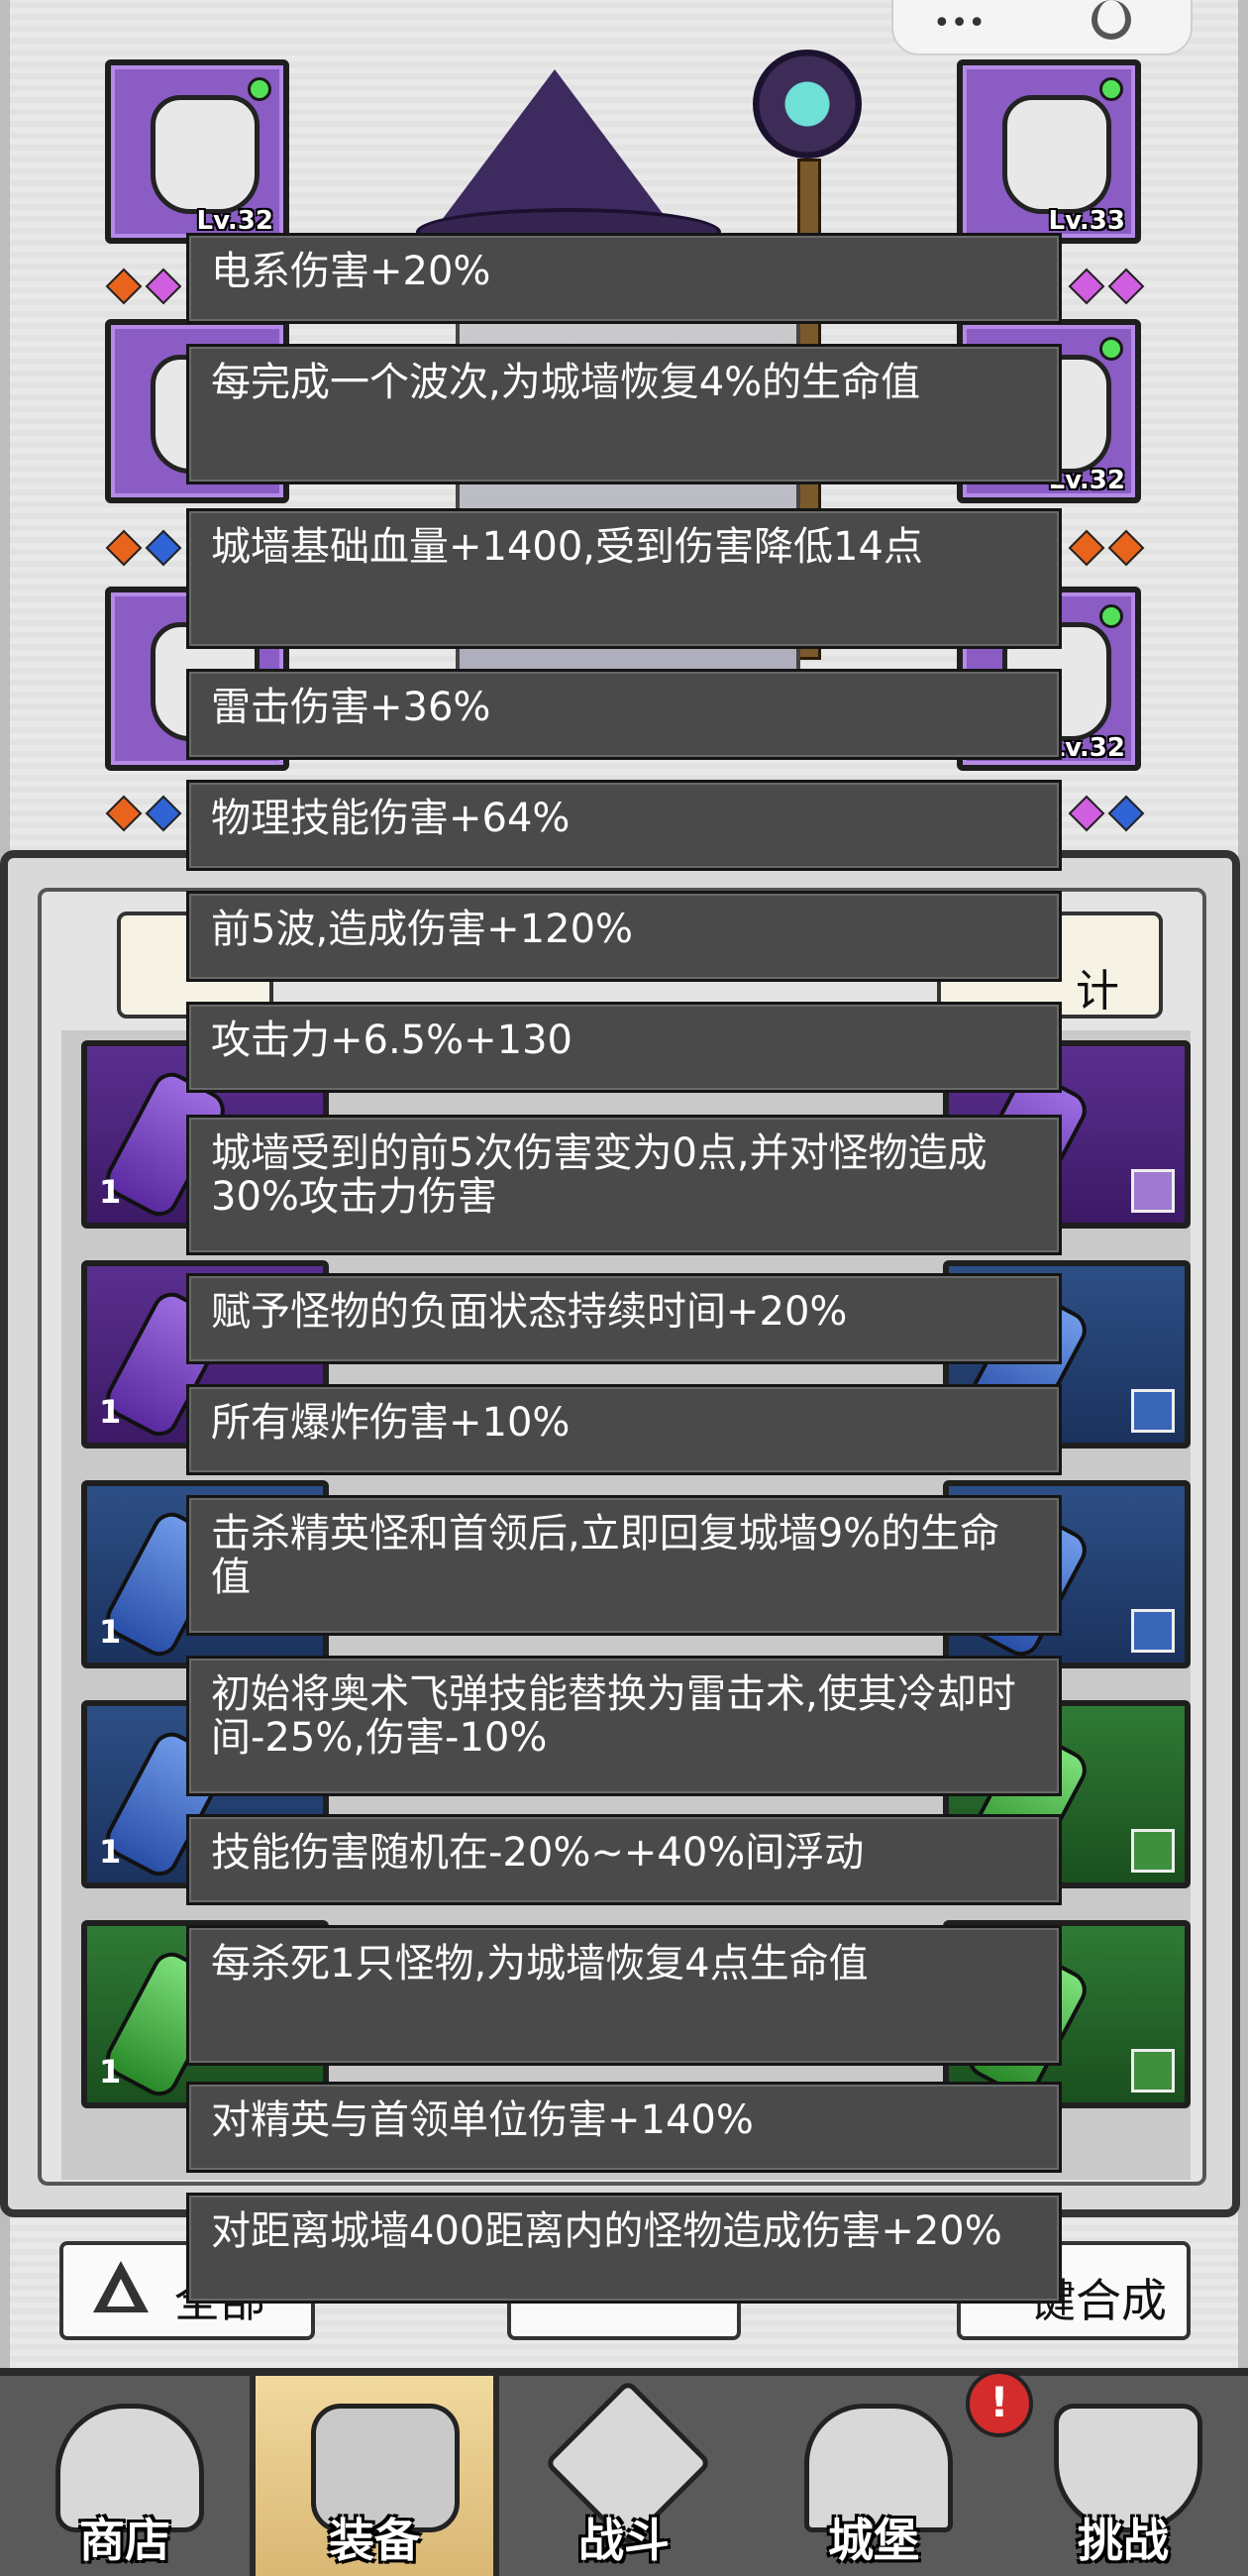 The height and width of the screenshot is (2576, 1248). What do you see at coordinates (624, 1185) in the screenshot?
I see `effect-line: 城墙受到的前5次伤害变为0点,并对怪物造成30%攻击力伤害` at bounding box center [624, 1185].